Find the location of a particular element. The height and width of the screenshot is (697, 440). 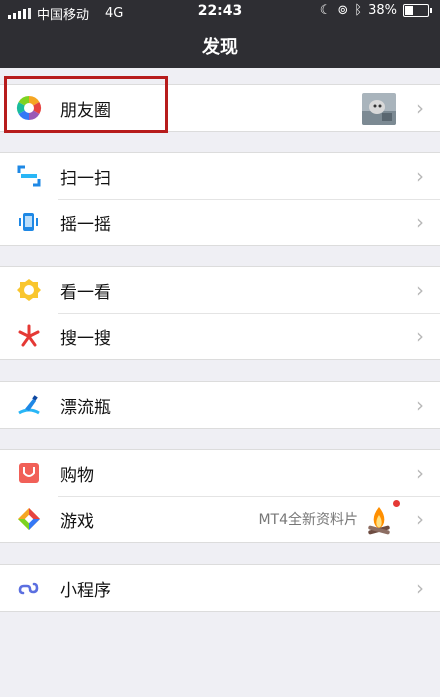

row-games: 游戏 MT4全新资料片 › is located at coordinates (220, 519).